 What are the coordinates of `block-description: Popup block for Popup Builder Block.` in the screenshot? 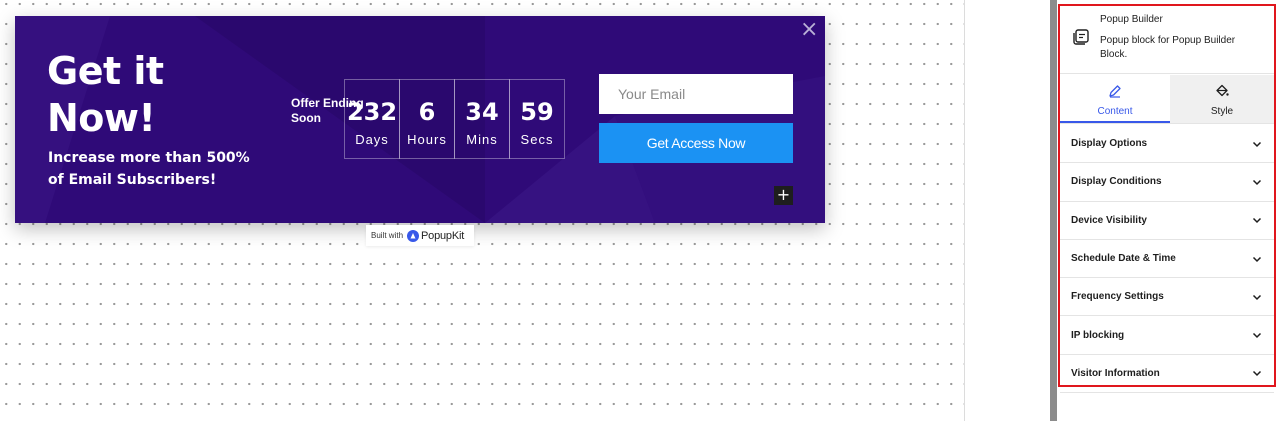 It's located at (1168, 47).